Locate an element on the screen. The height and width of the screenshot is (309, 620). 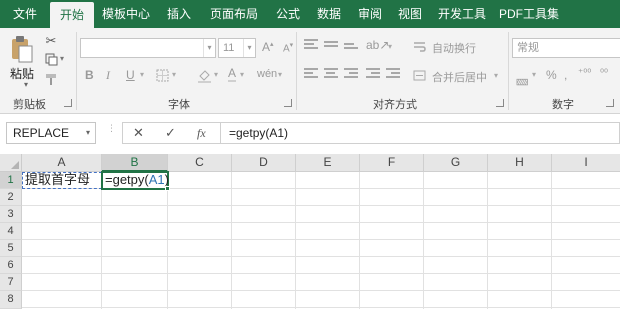
row-header-2: 2 is located at coordinates (11, 197).